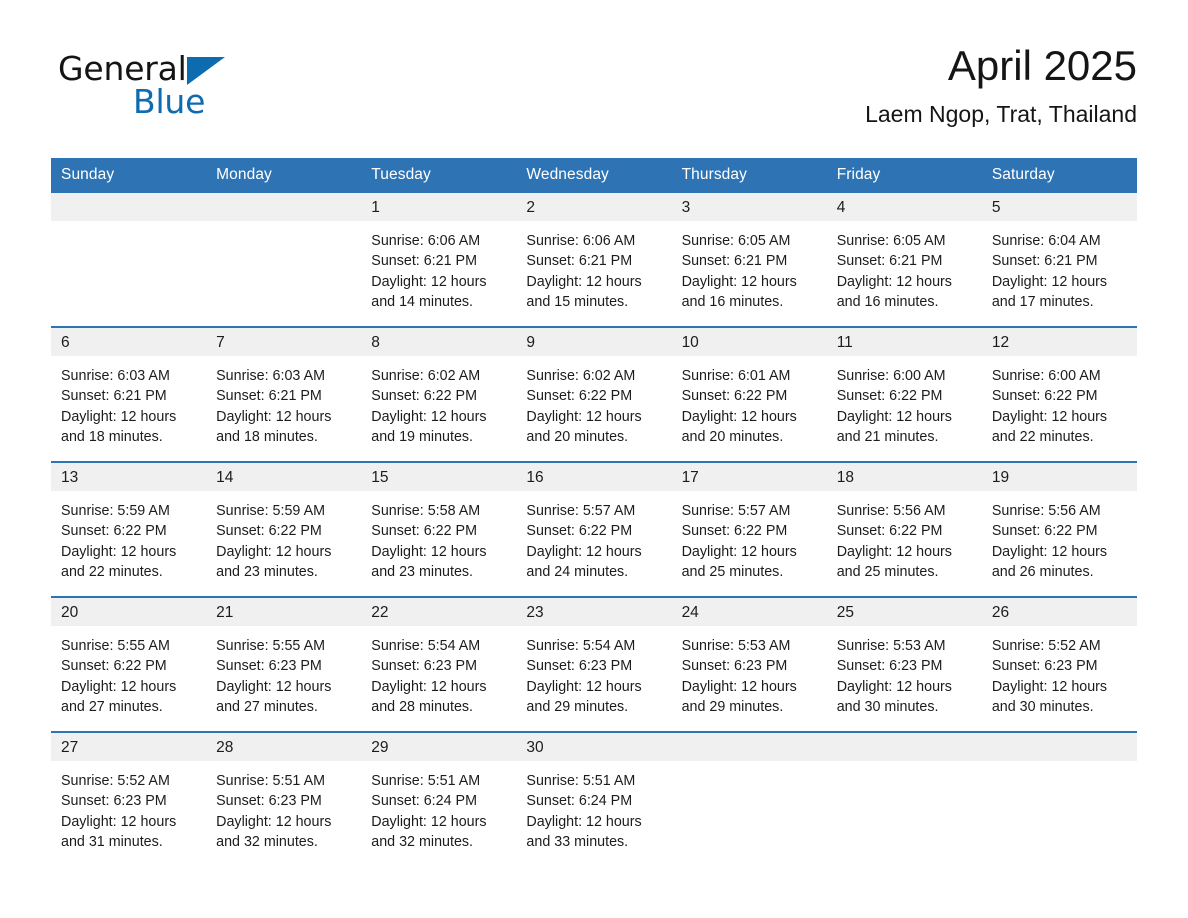 This screenshot has width=1188, height=918. What do you see at coordinates (594, 612) in the screenshot?
I see `day-number: 23` at bounding box center [594, 612].